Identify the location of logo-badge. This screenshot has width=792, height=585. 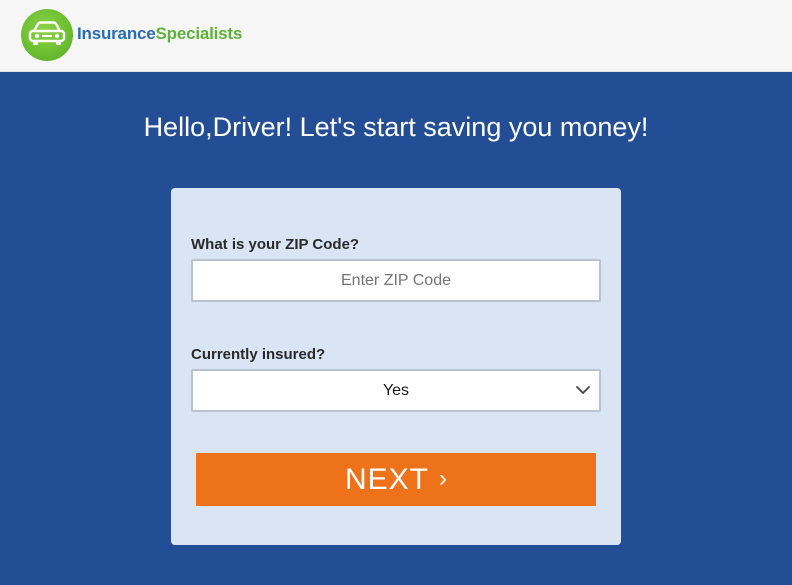
(47, 35).